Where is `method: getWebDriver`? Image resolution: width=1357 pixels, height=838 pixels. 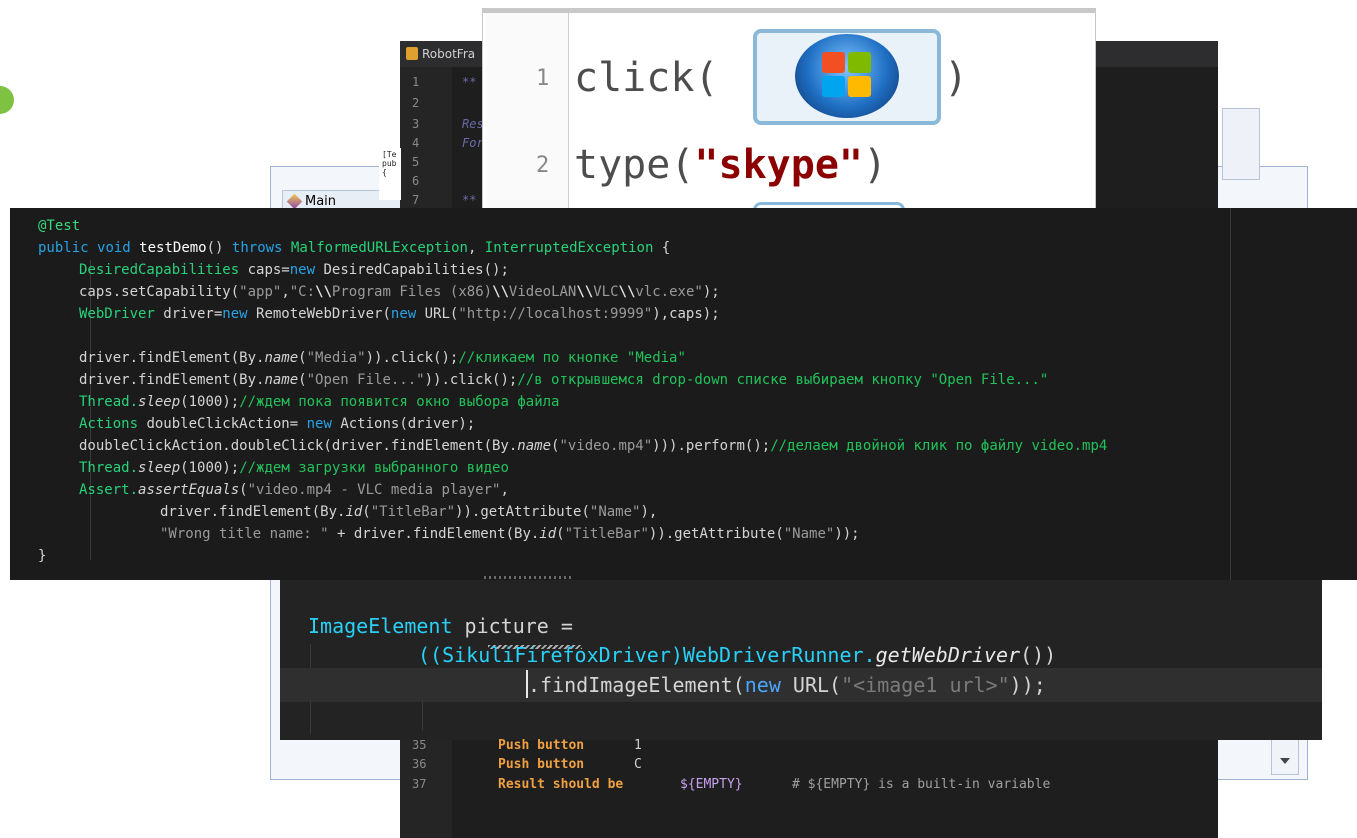 method: getWebDriver is located at coordinates (948, 655).